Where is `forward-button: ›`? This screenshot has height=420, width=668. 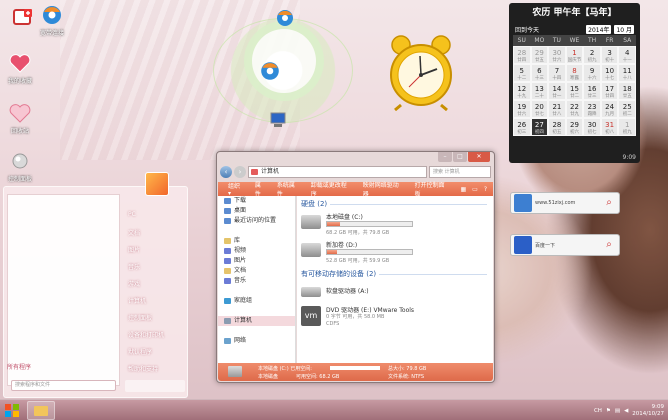 forward-button: › is located at coordinates (240, 172).